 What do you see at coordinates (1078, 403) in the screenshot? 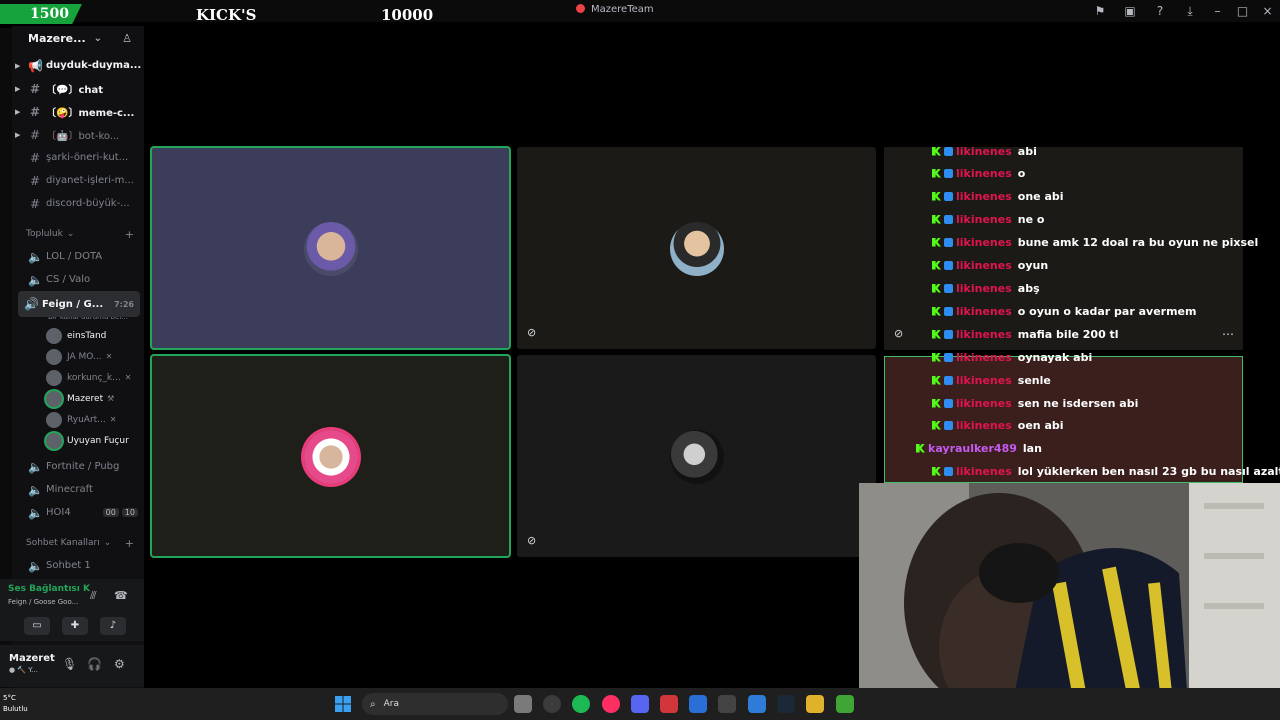
I see `chat-text: sen ne isdersen abi` at bounding box center [1078, 403].